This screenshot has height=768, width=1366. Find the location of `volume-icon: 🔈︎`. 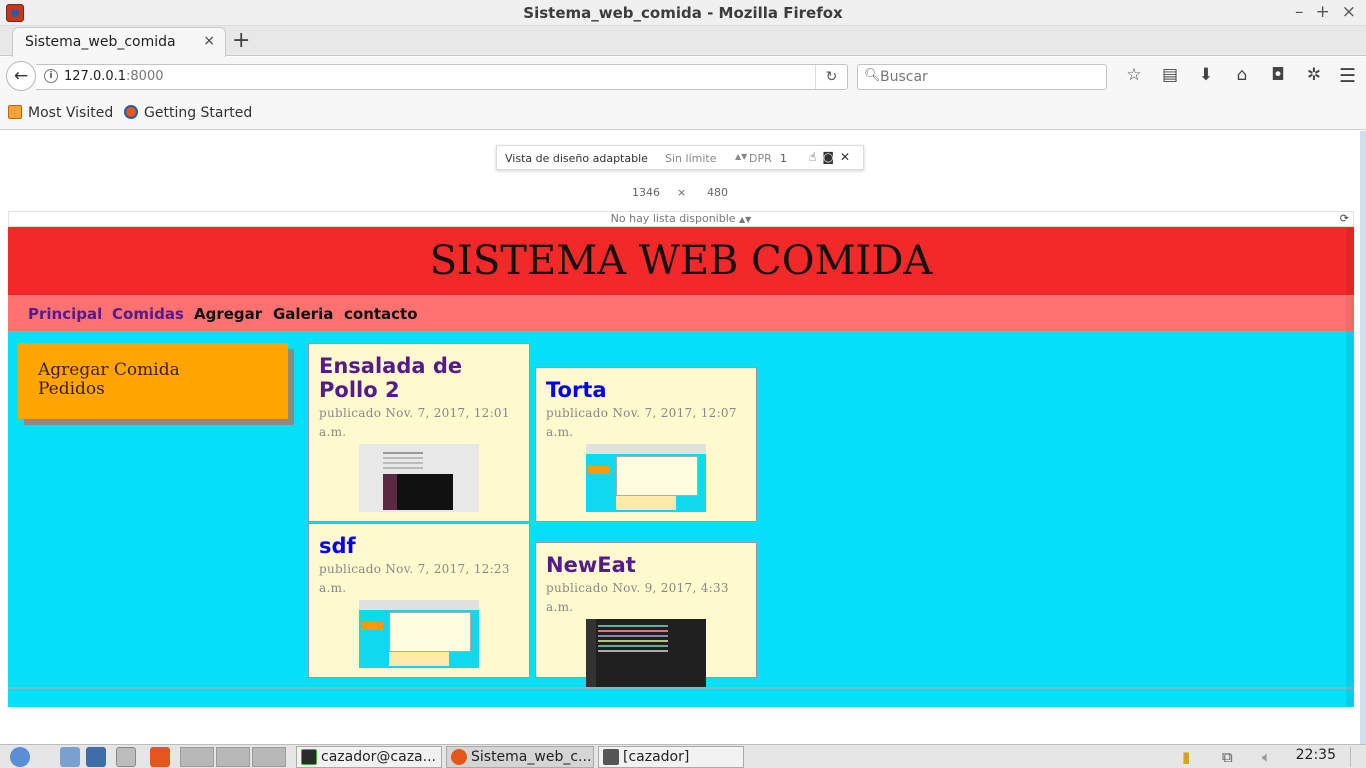

volume-icon: 🔈︎ is located at coordinates (1266, 757).